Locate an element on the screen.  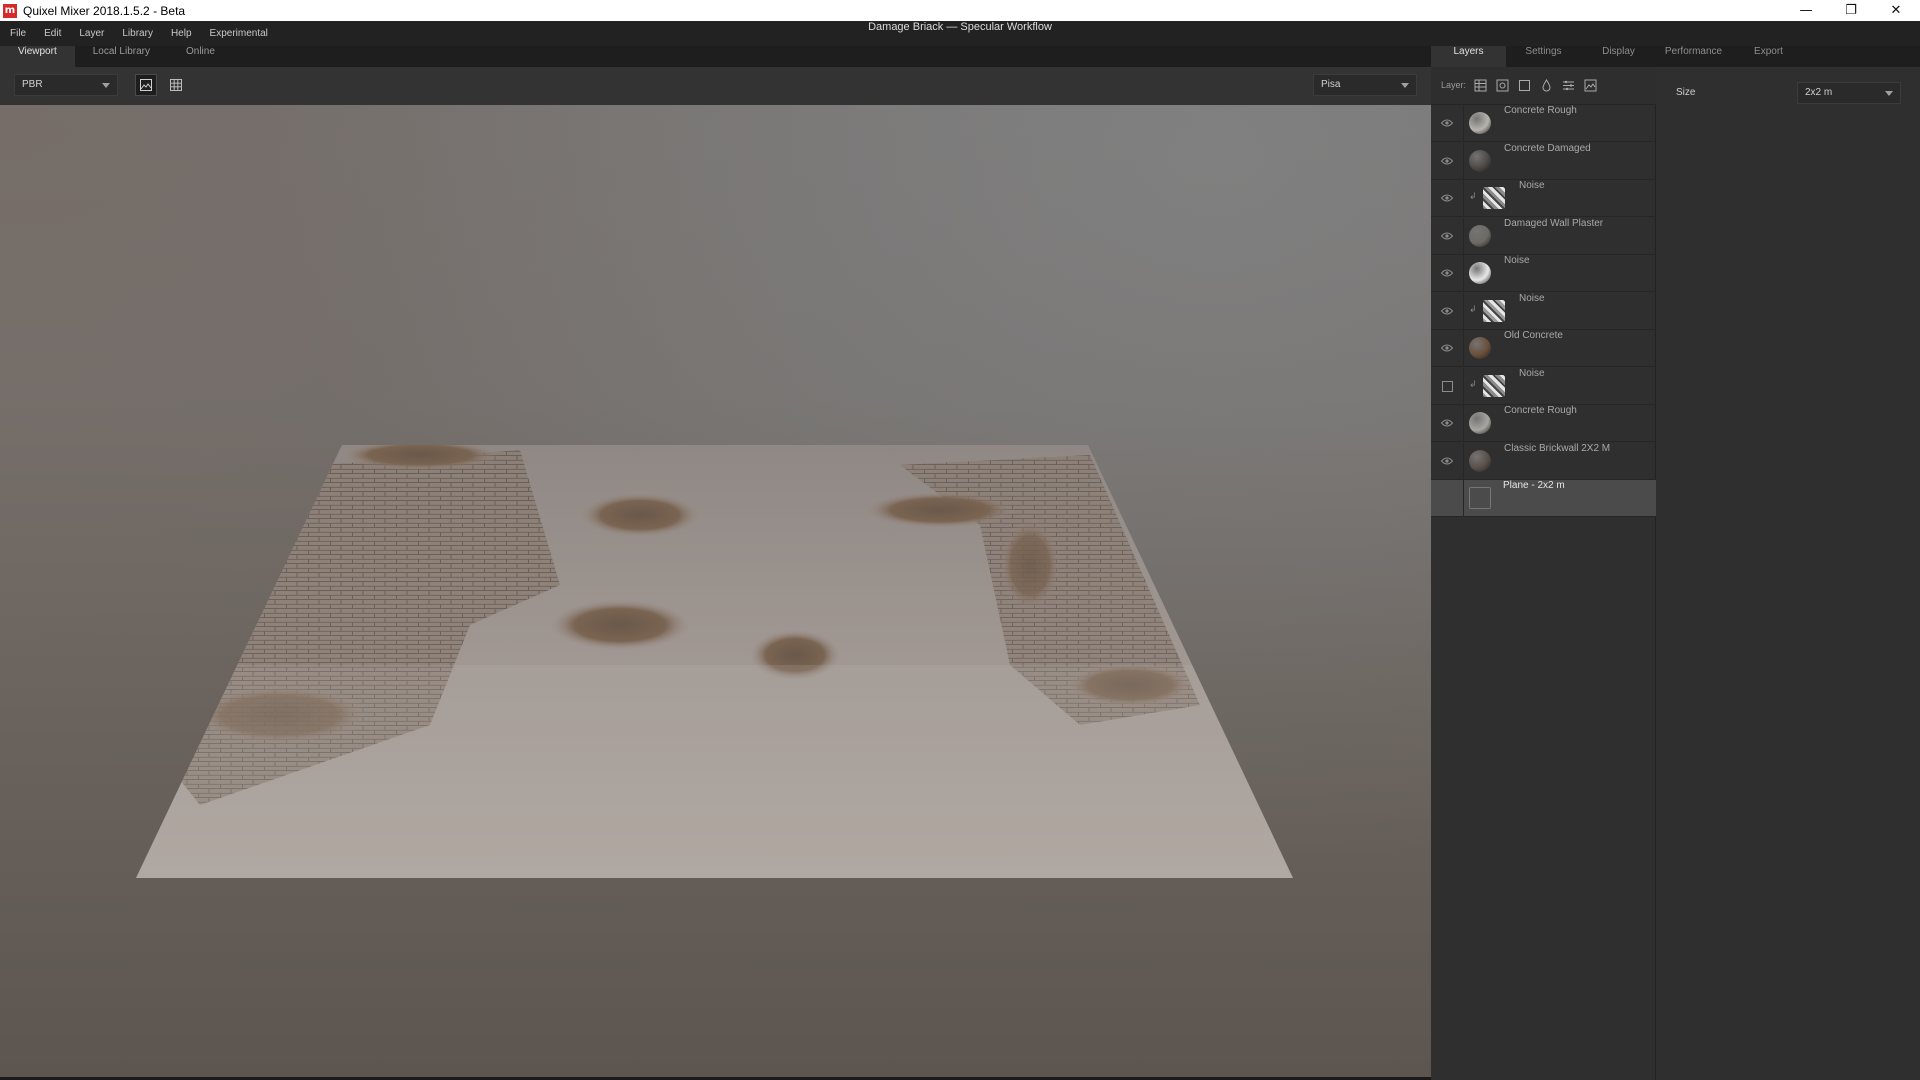
grid-toggle-button is located at coordinates (176, 85).